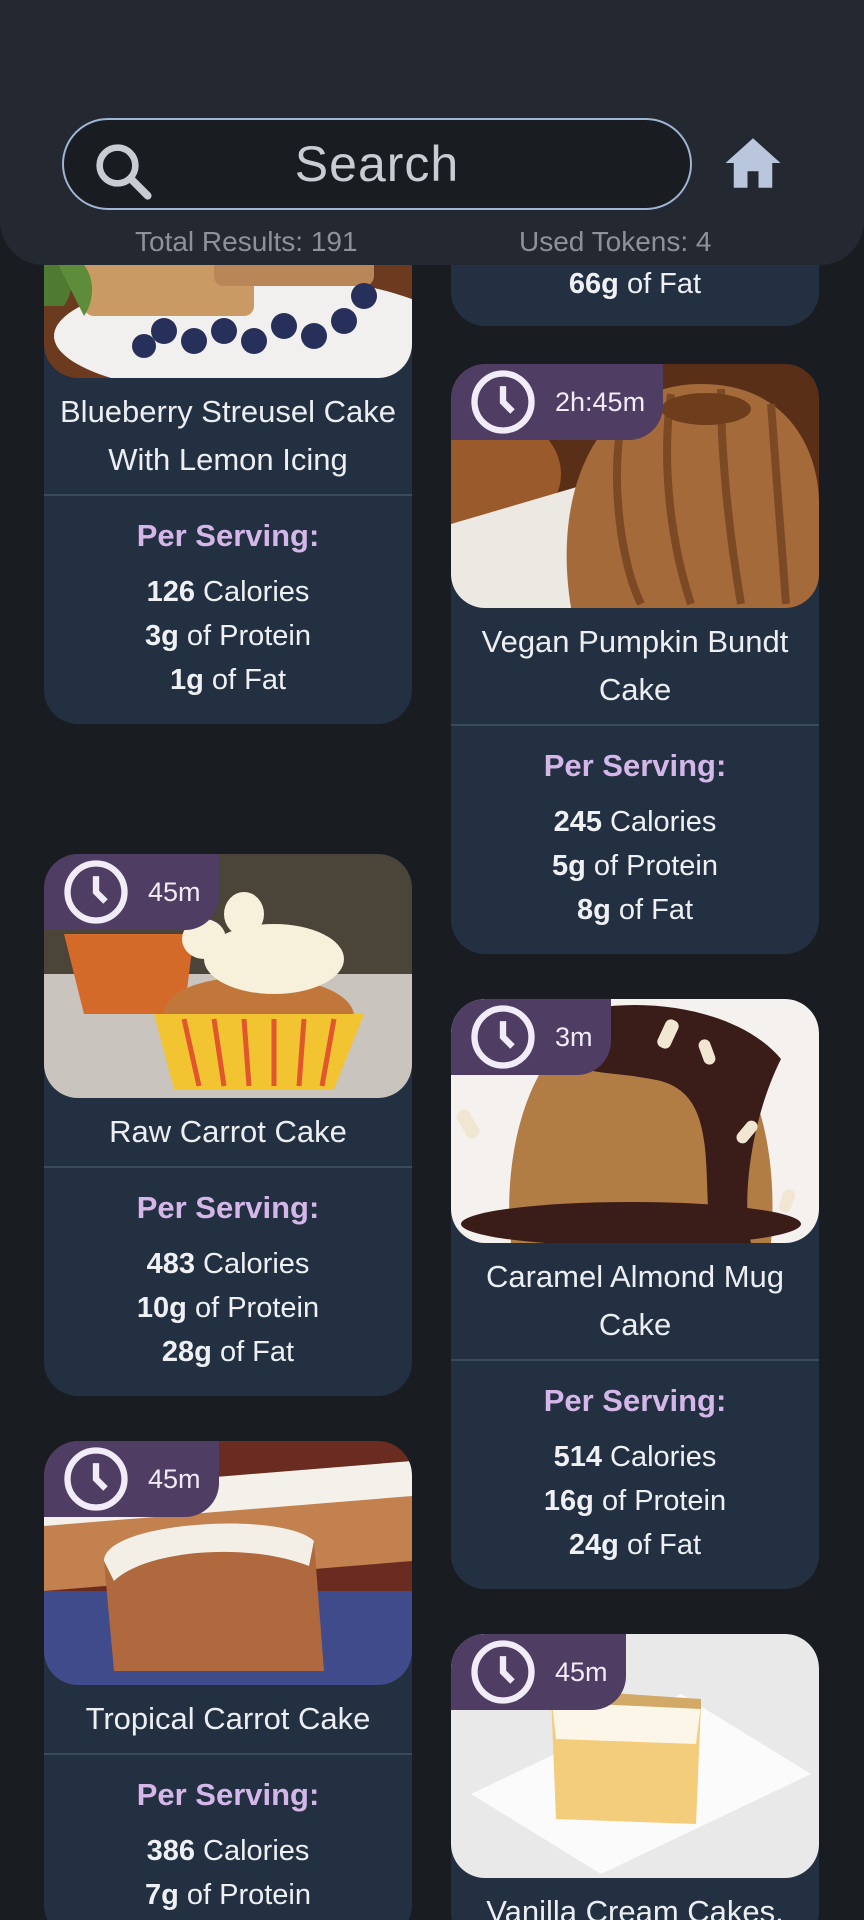 The width and height of the screenshot is (864, 1920). I want to click on calories-line: 386 Calories, so click(228, 1851).